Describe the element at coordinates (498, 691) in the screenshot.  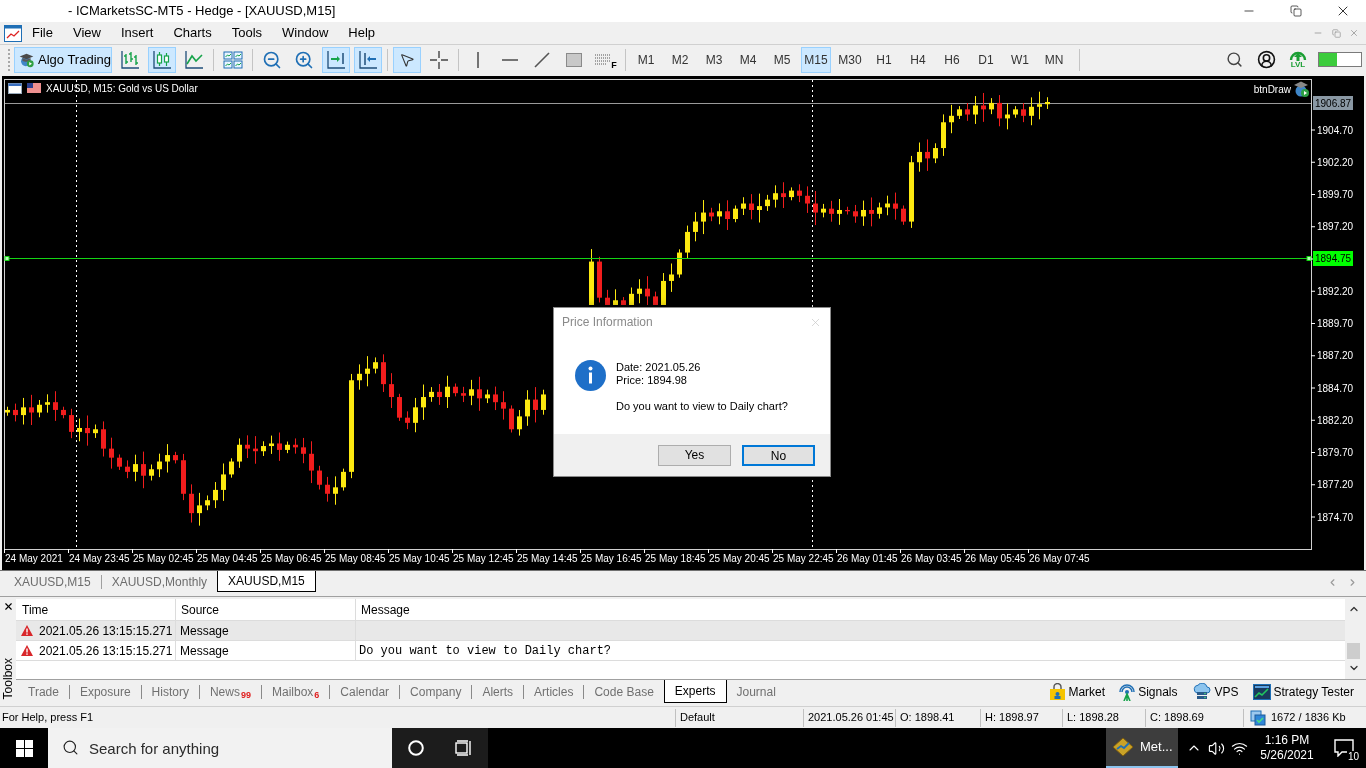
I see `panel-tab: Alerts` at that location.